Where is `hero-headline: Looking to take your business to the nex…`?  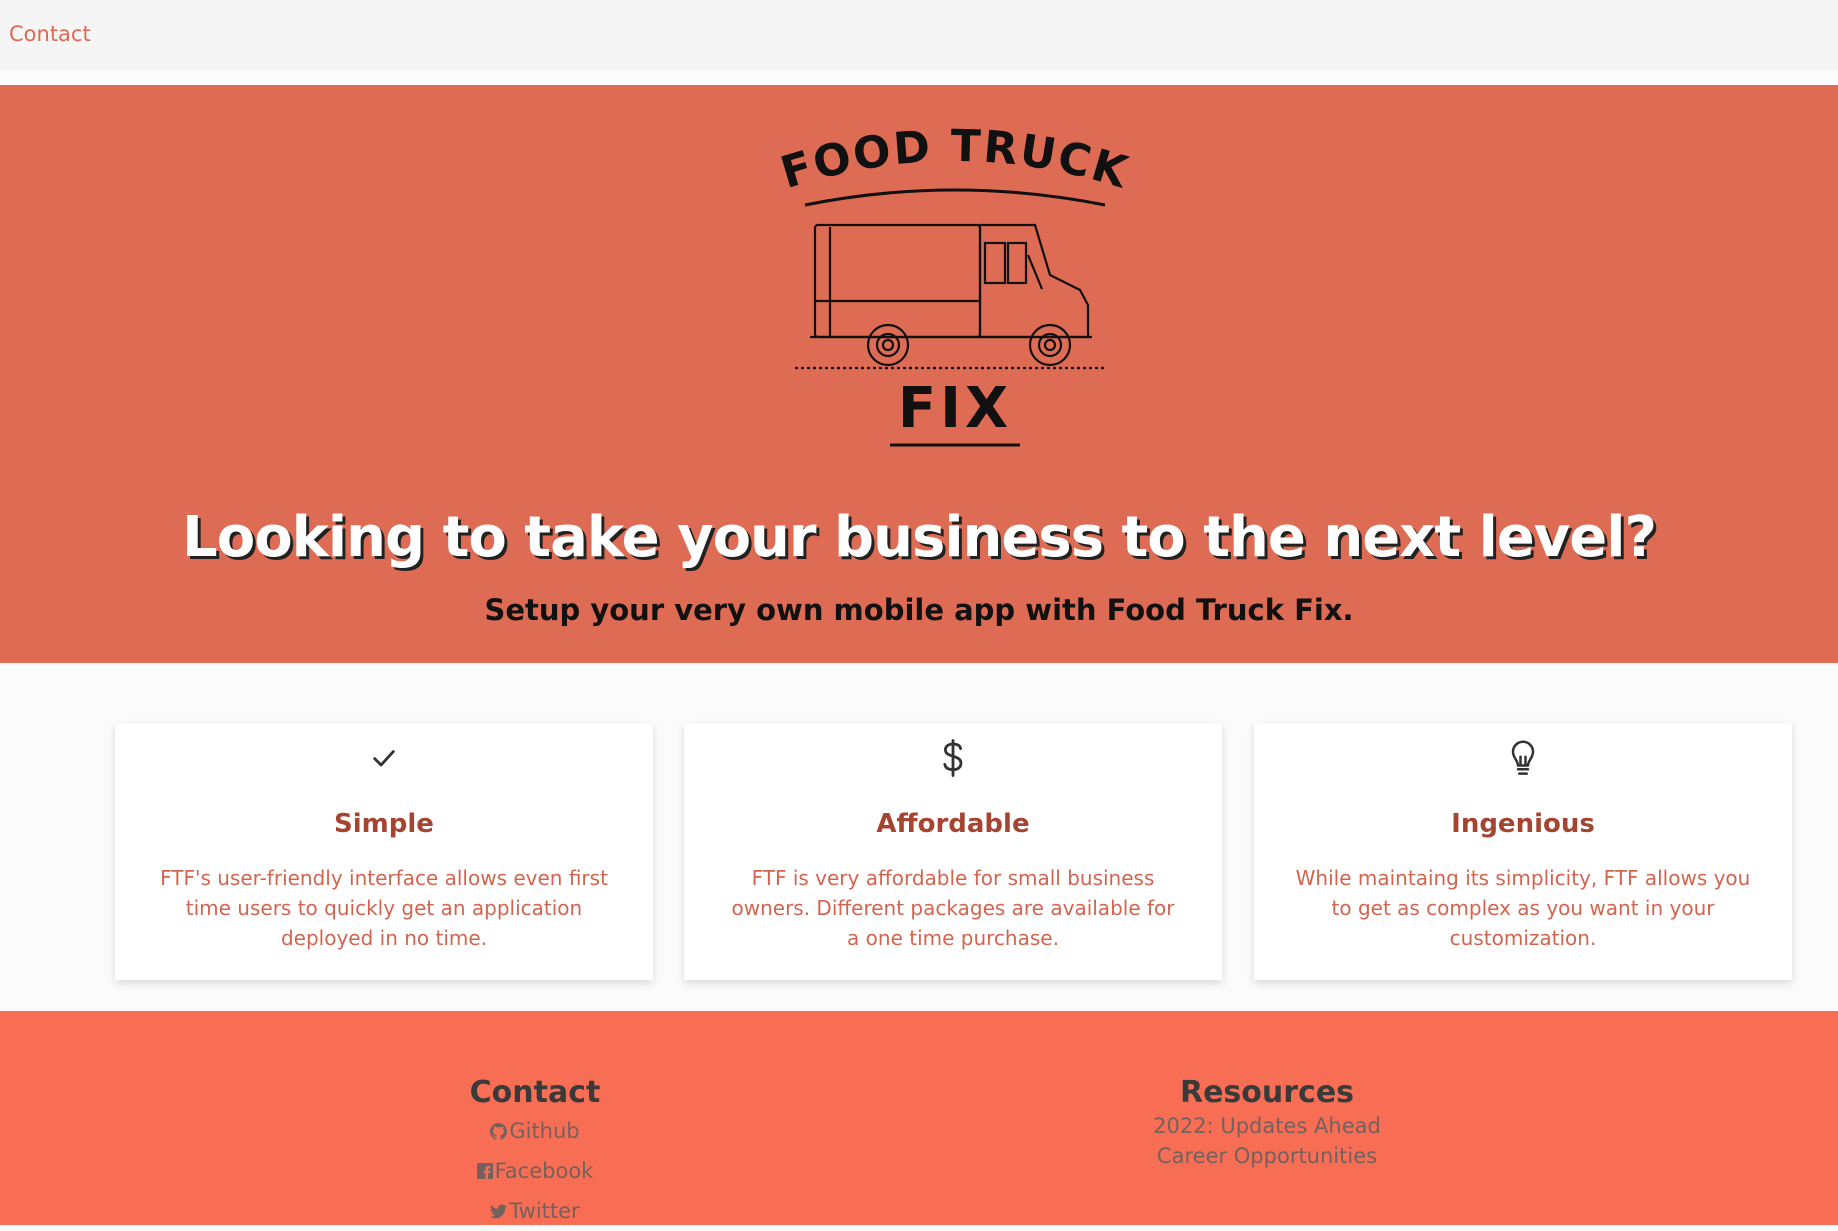 hero-headline: Looking to take your business to the nex… is located at coordinates (919, 537).